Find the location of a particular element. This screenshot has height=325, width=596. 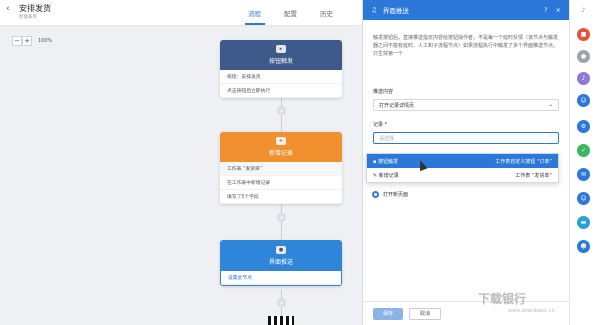

option-source: 工作表 “发货单” is located at coordinates (533, 175).